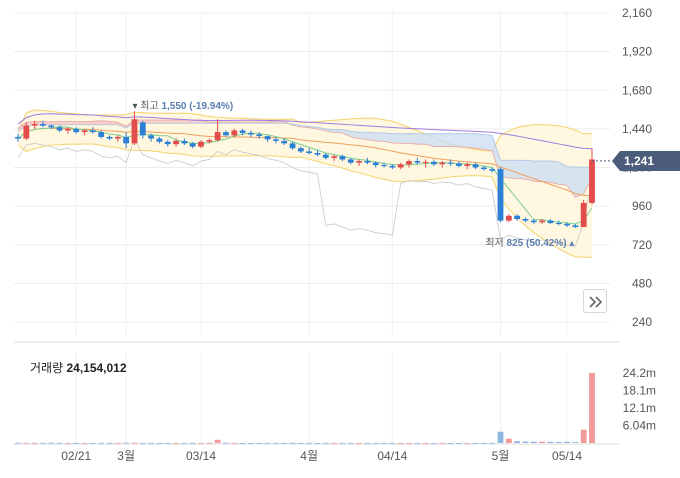 This screenshot has height=478, width=680. I want to click on date-tick-label: 05/14, so click(567, 456).